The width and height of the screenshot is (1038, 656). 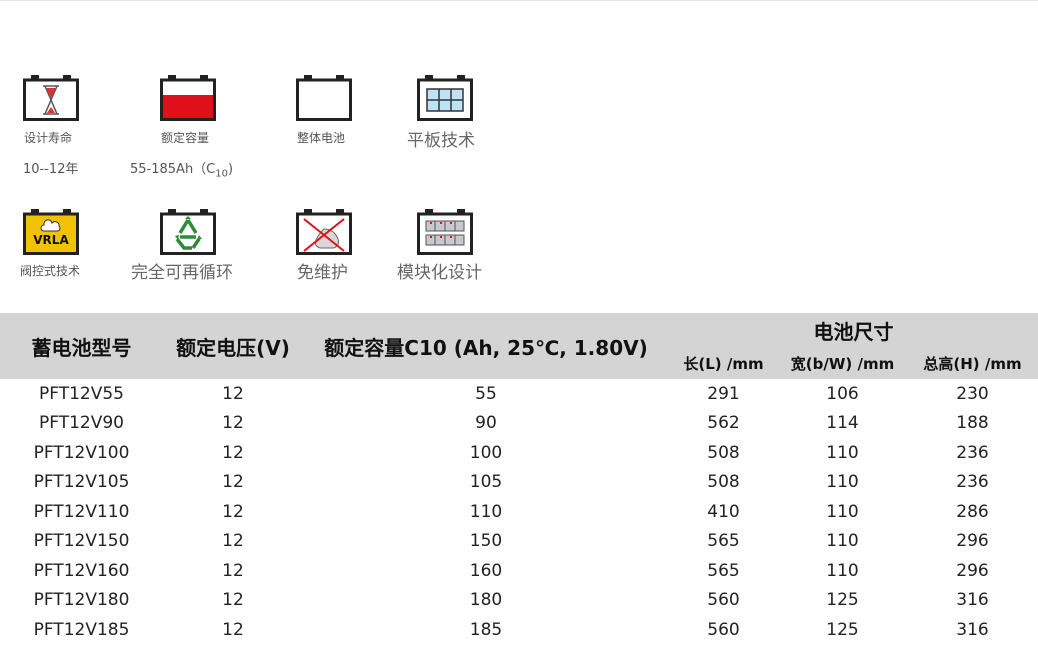 What do you see at coordinates (486, 629) in the screenshot?
I see `capacity-cell: 185` at bounding box center [486, 629].